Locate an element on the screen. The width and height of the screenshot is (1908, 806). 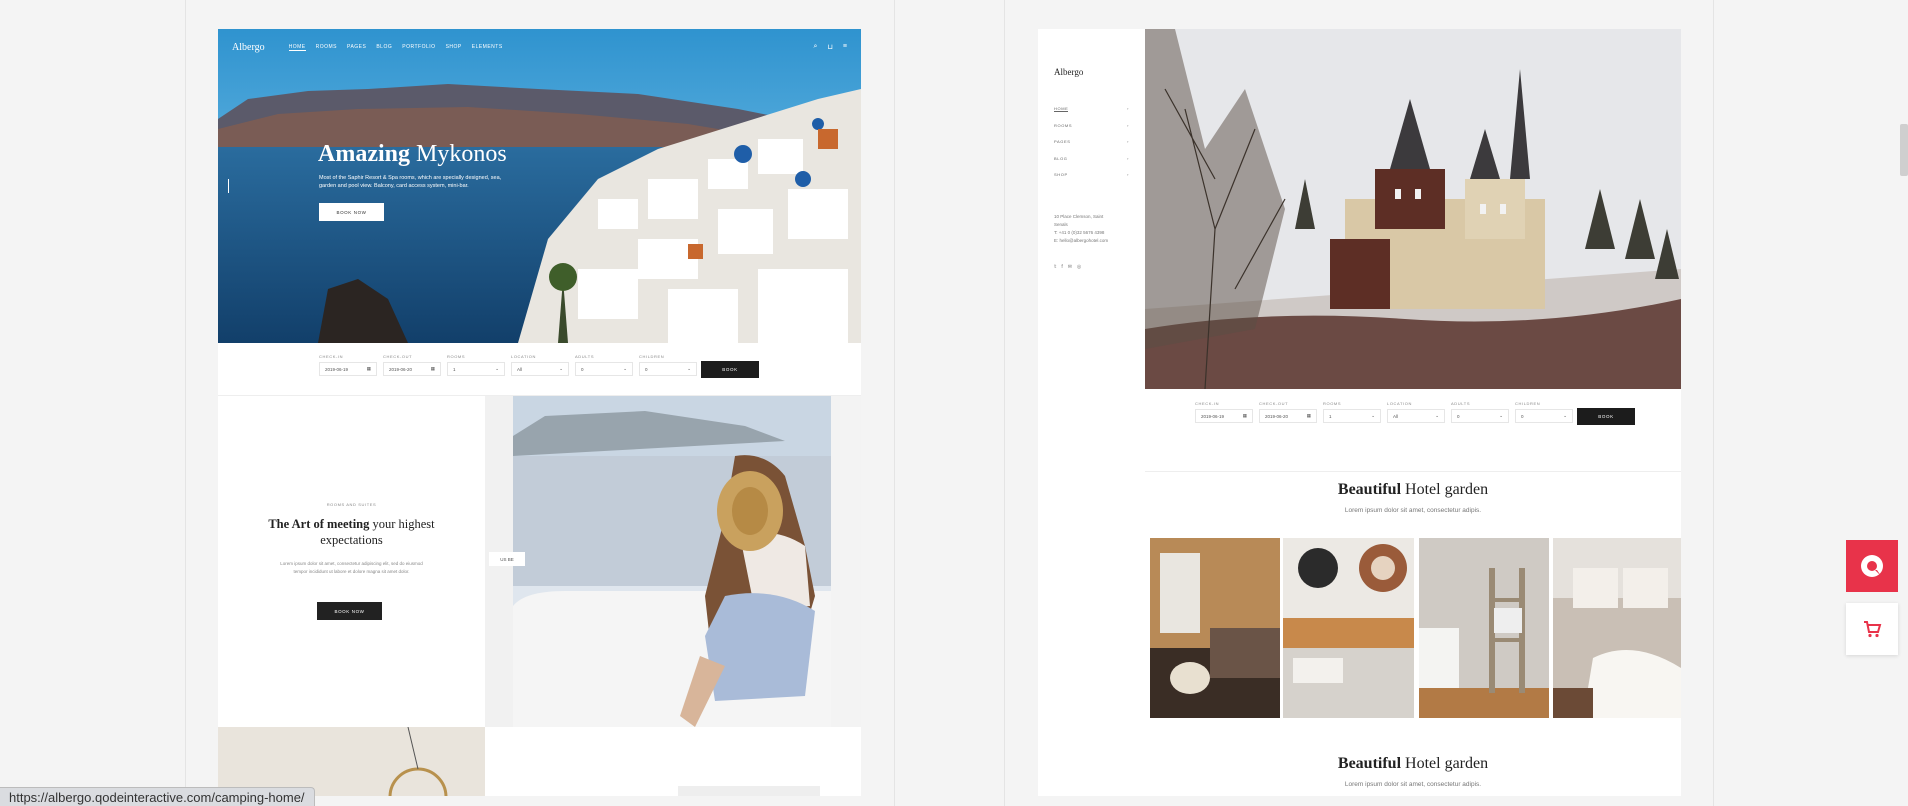
search-icon: ⌕ is located at coordinates (816, 47).